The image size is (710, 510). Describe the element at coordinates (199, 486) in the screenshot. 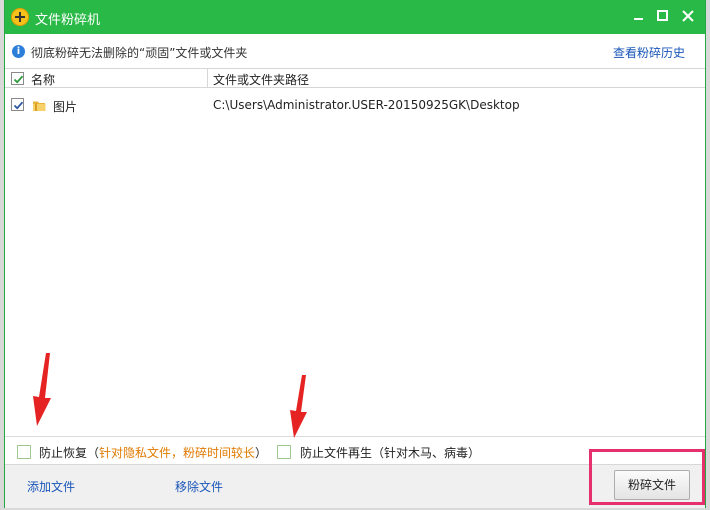

I see `remove-file-link: 移除文件` at that location.